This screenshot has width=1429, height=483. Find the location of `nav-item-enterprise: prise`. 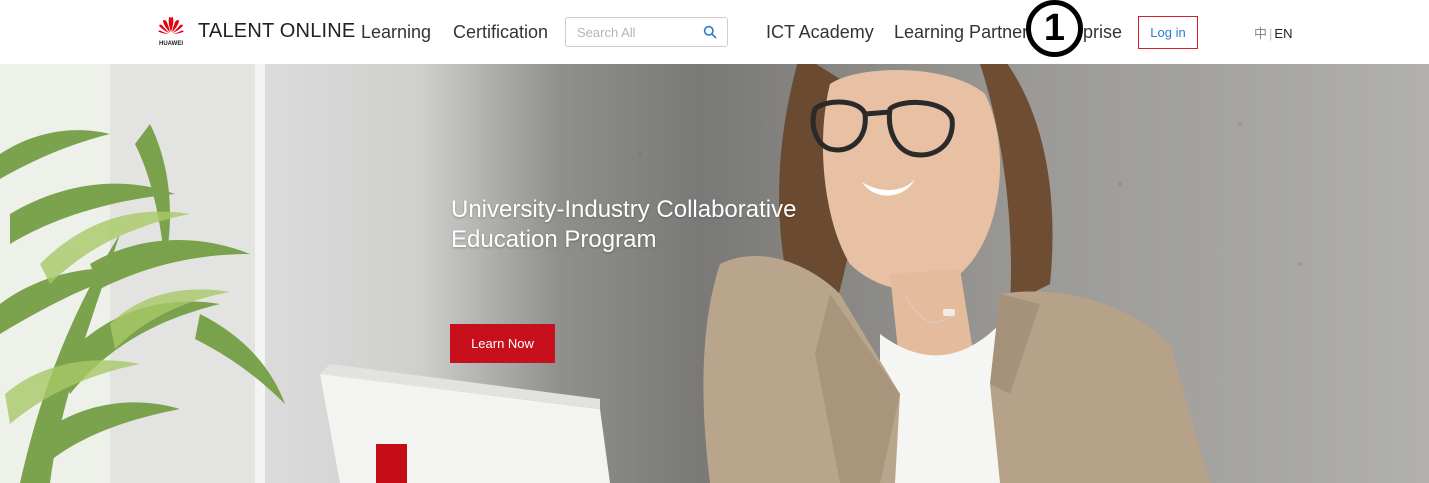

nav-item-enterprise: prise is located at coordinates (1102, 32).